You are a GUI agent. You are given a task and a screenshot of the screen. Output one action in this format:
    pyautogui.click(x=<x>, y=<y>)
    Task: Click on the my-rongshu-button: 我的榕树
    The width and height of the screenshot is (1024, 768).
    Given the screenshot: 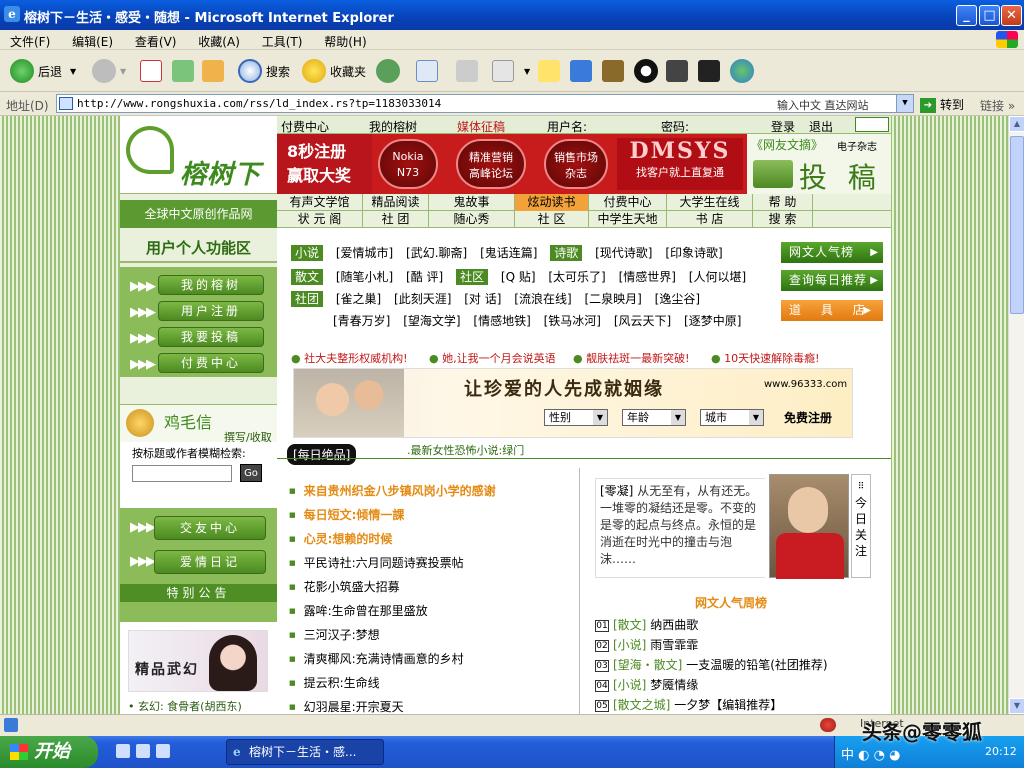 What is the action you would take?
    pyautogui.click(x=211, y=285)
    